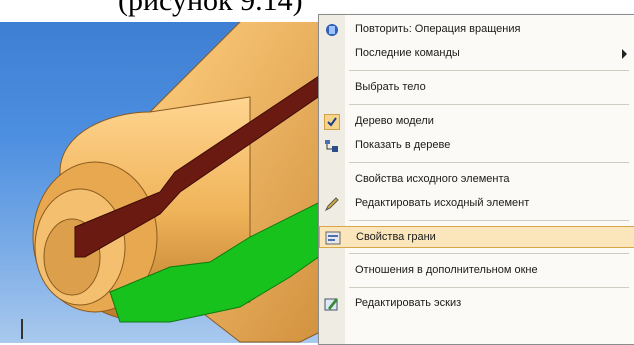 This screenshot has height=345, width=634. What do you see at coordinates (408, 303) in the screenshot?
I see `menu-item-label: Редактировать эскиз` at bounding box center [408, 303].